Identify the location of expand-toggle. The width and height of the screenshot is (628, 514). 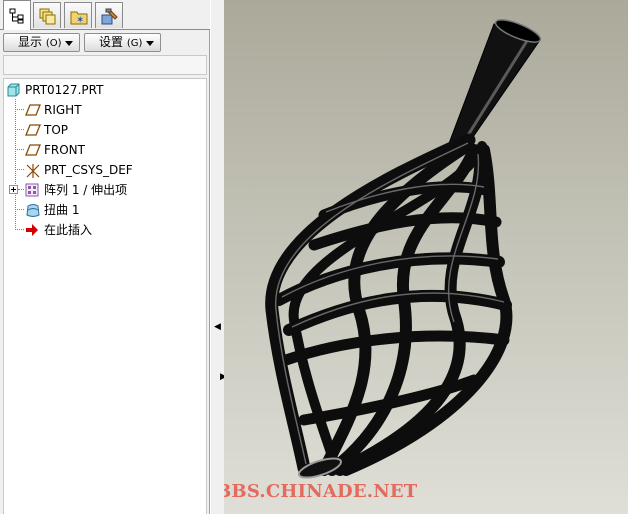
(13, 189).